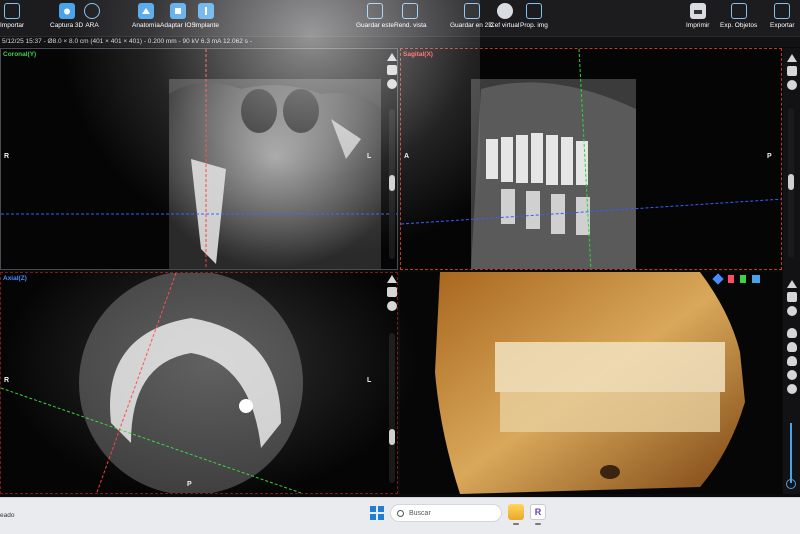  I want to click on axial-bottom-marker: P, so click(189, 484).